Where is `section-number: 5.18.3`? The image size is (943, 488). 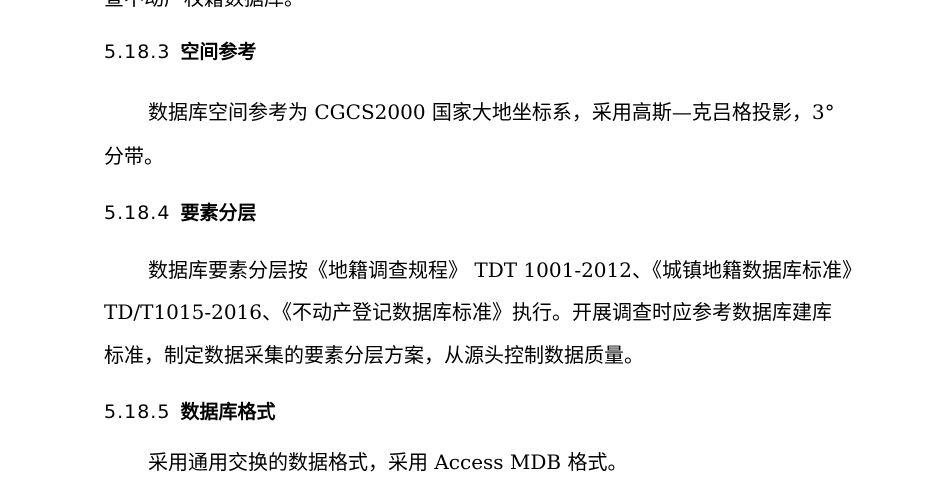
section-number: 5.18.3 is located at coordinates (137, 52).